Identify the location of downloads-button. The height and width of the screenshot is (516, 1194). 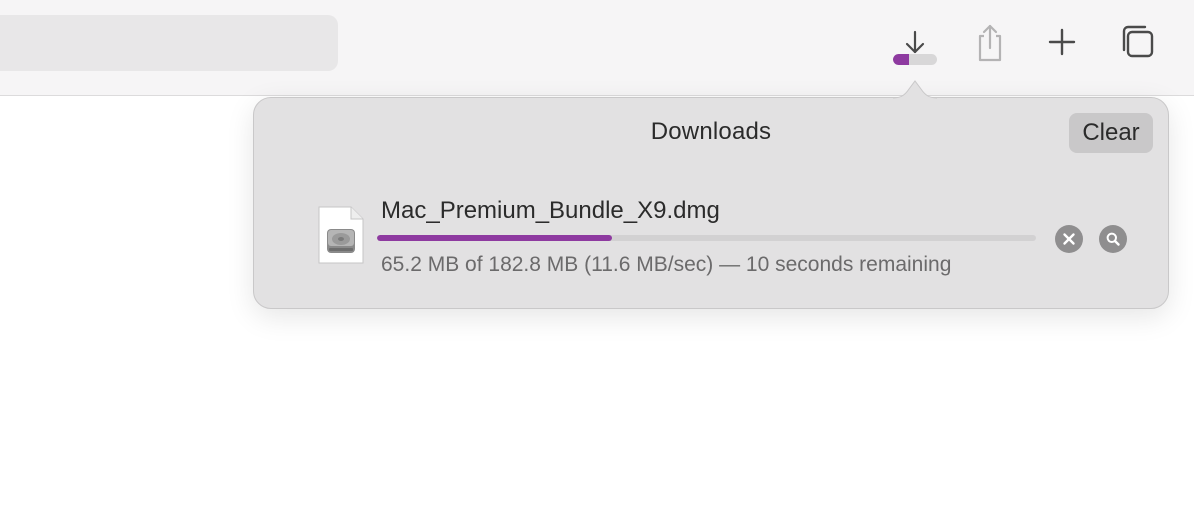
(915, 42).